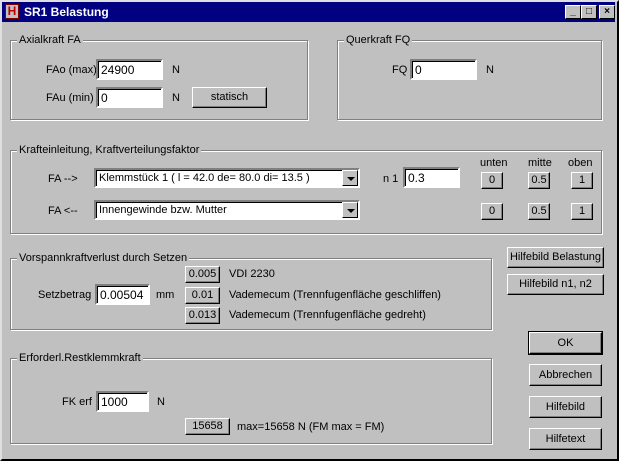 Image resolution: width=619 pixels, height=461 pixels. I want to click on fk-erf-label: FK erf, so click(77, 402).